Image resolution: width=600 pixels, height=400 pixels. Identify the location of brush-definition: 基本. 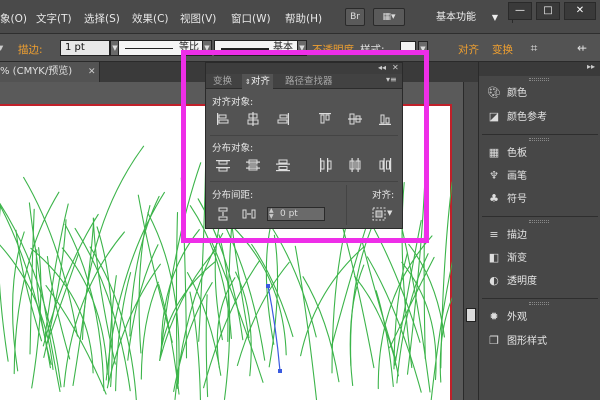
(256, 48).